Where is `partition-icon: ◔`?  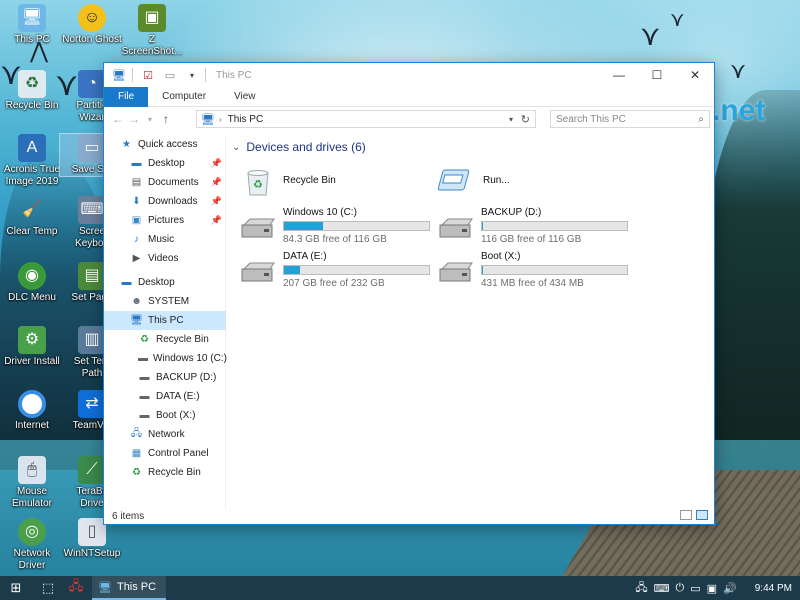 partition-icon: ◔ is located at coordinates (92, 84).